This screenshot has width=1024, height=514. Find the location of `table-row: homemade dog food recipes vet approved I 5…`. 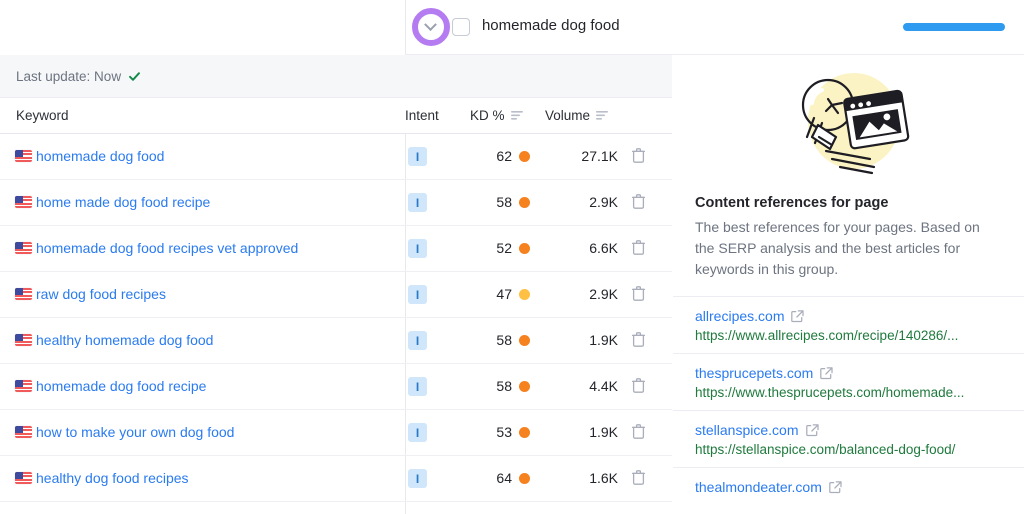

table-row: homemade dog food recipes vet approved I 5… is located at coordinates (336, 249).